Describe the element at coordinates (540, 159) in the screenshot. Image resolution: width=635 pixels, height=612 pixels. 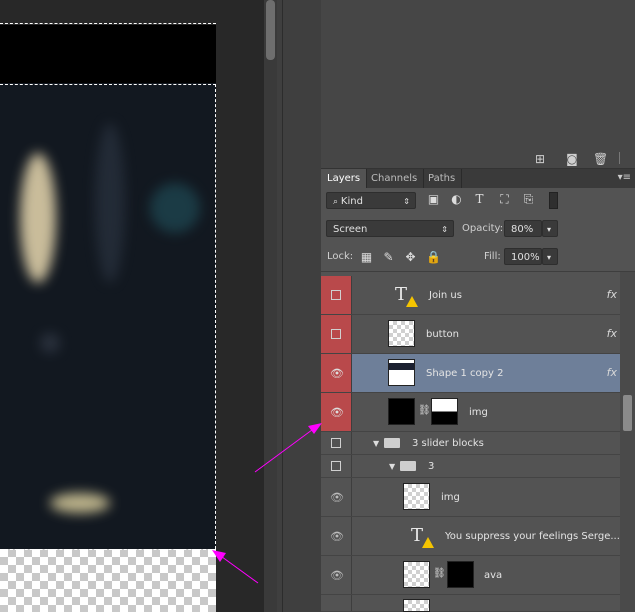
I see `new-layer-icon: ⊞` at that location.